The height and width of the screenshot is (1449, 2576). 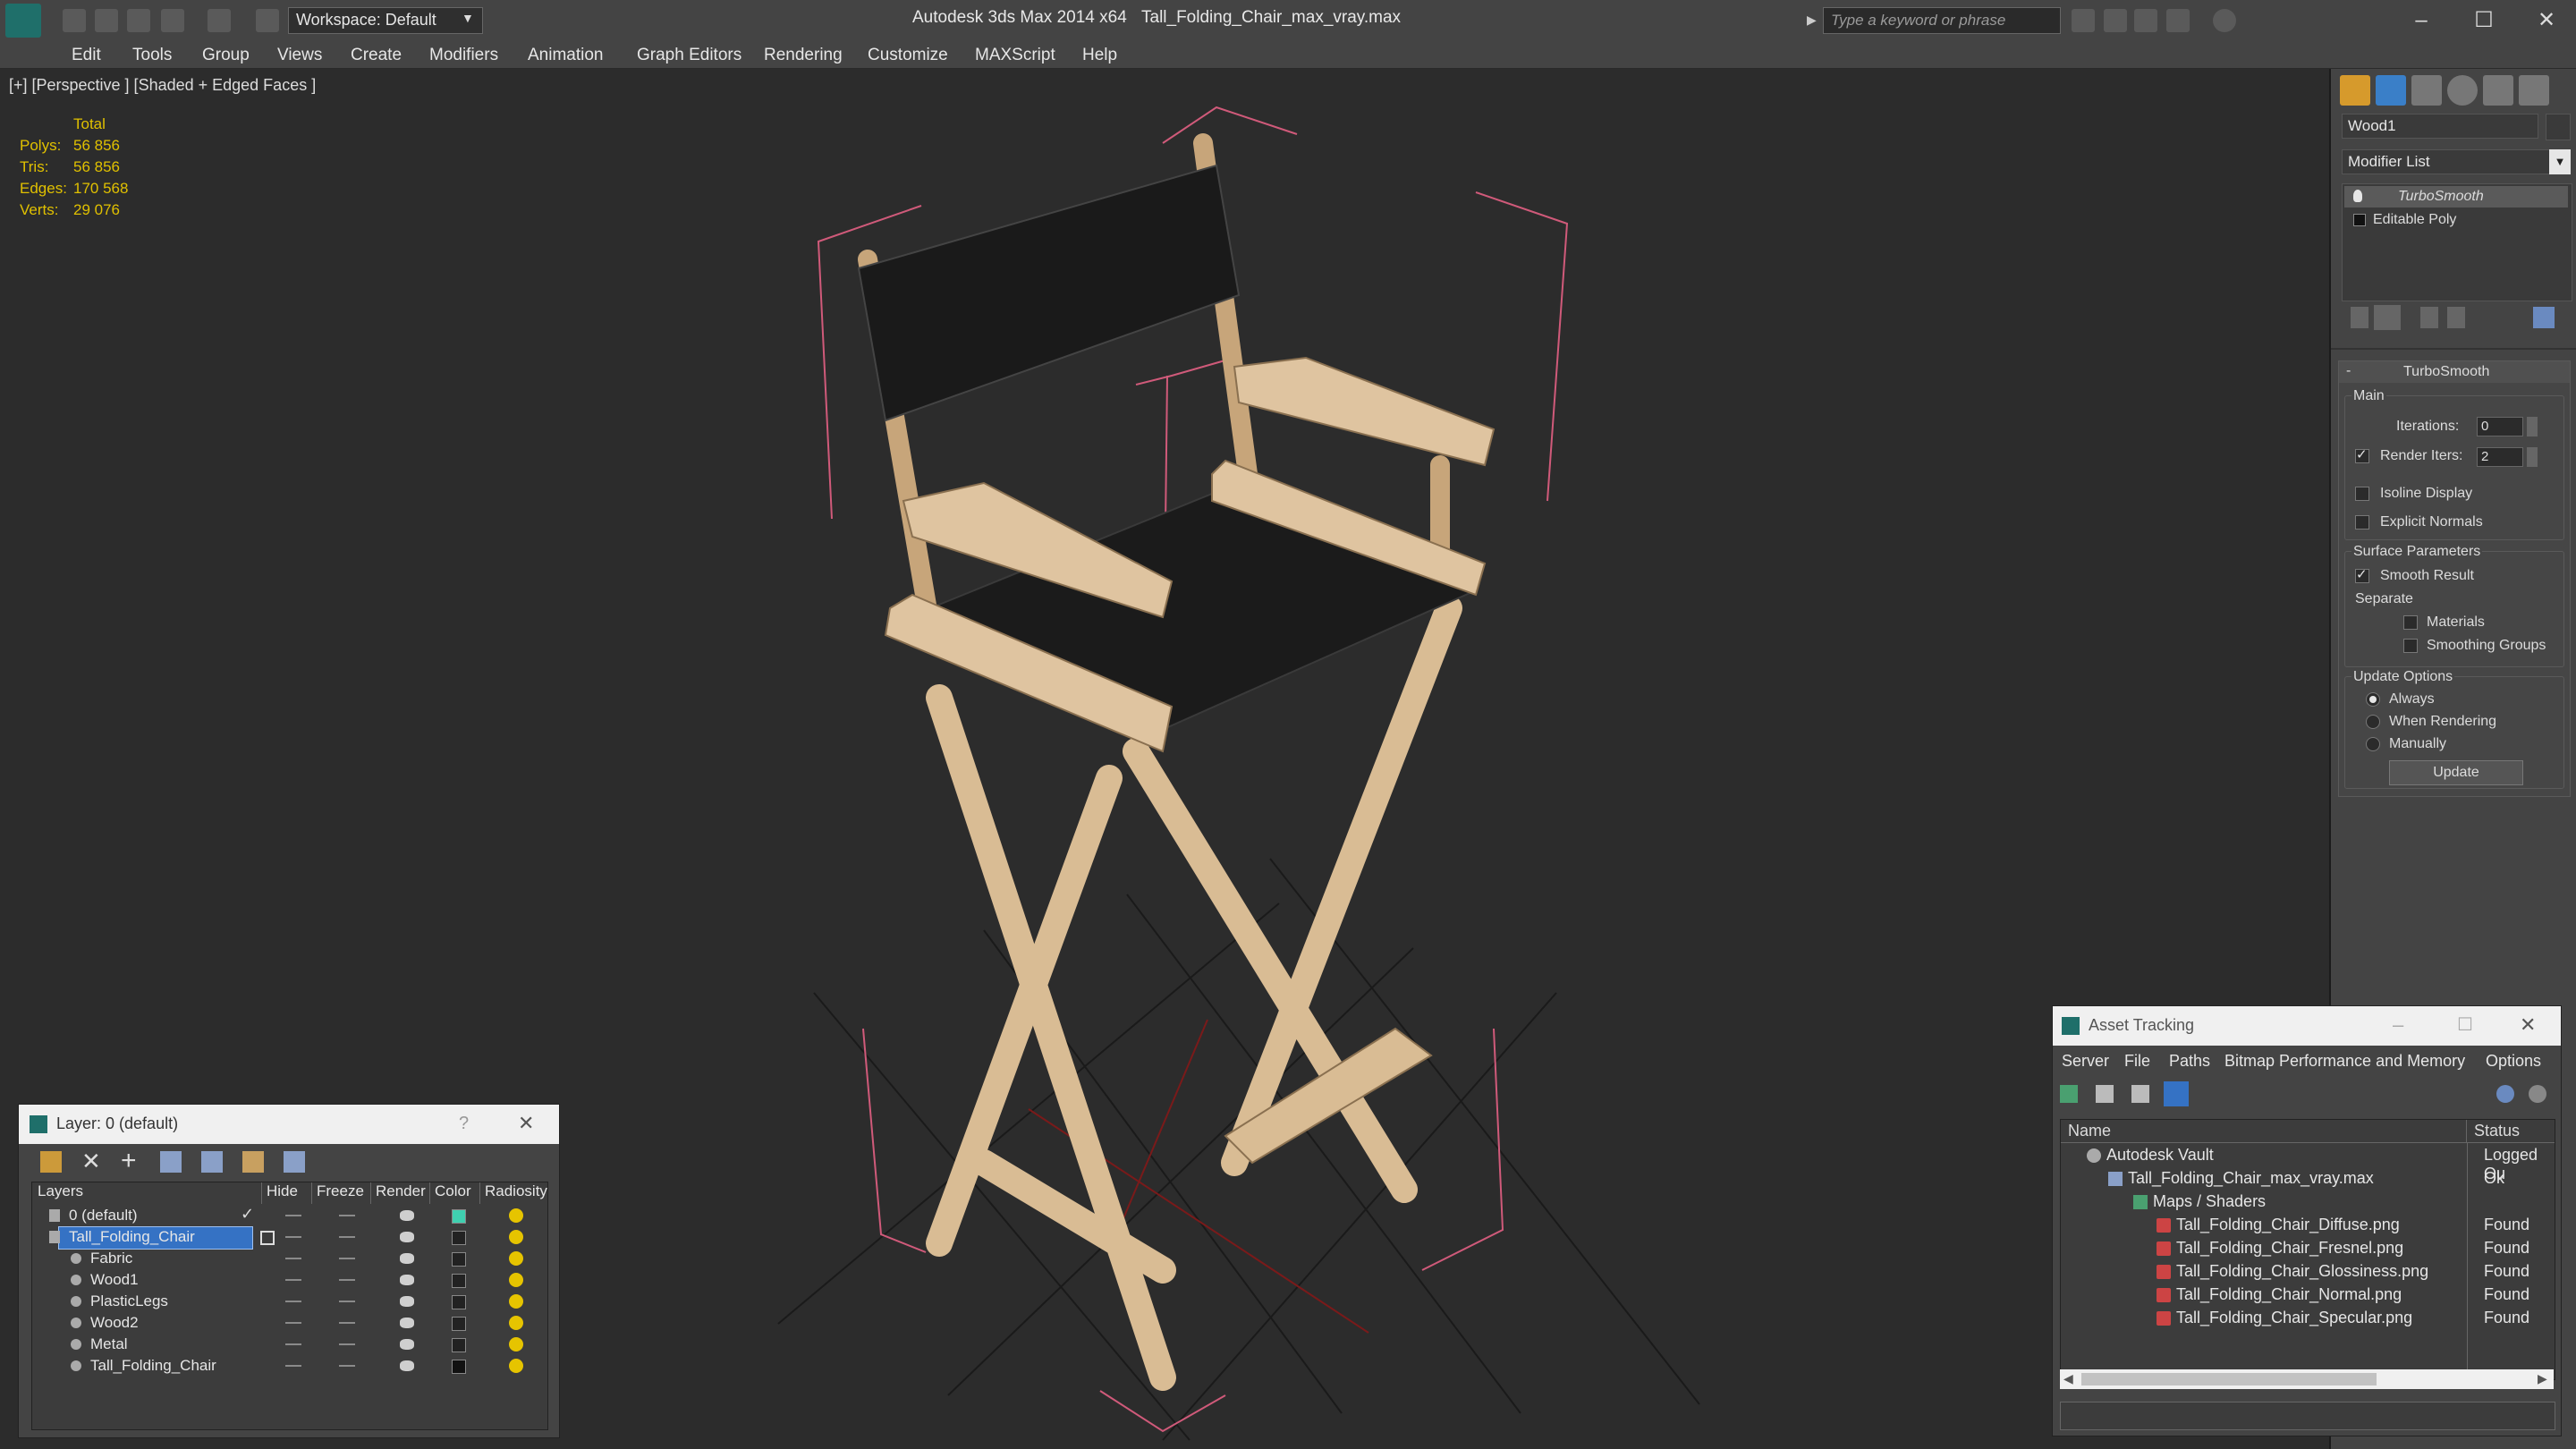 What do you see at coordinates (2500, 457) in the screenshot?
I see `render-iters-spinner: 2` at bounding box center [2500, 457].